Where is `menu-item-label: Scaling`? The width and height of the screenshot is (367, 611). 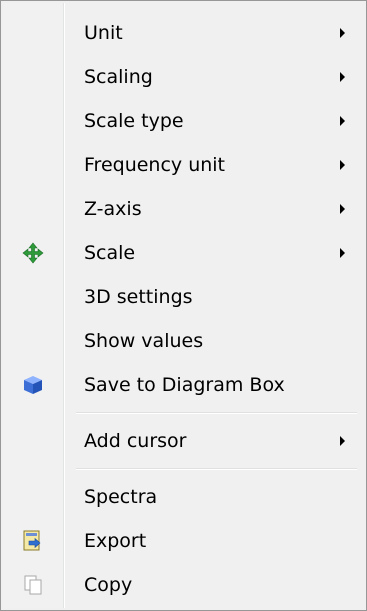
menu-item-label: Scaling is located at coordinates (118, 77).